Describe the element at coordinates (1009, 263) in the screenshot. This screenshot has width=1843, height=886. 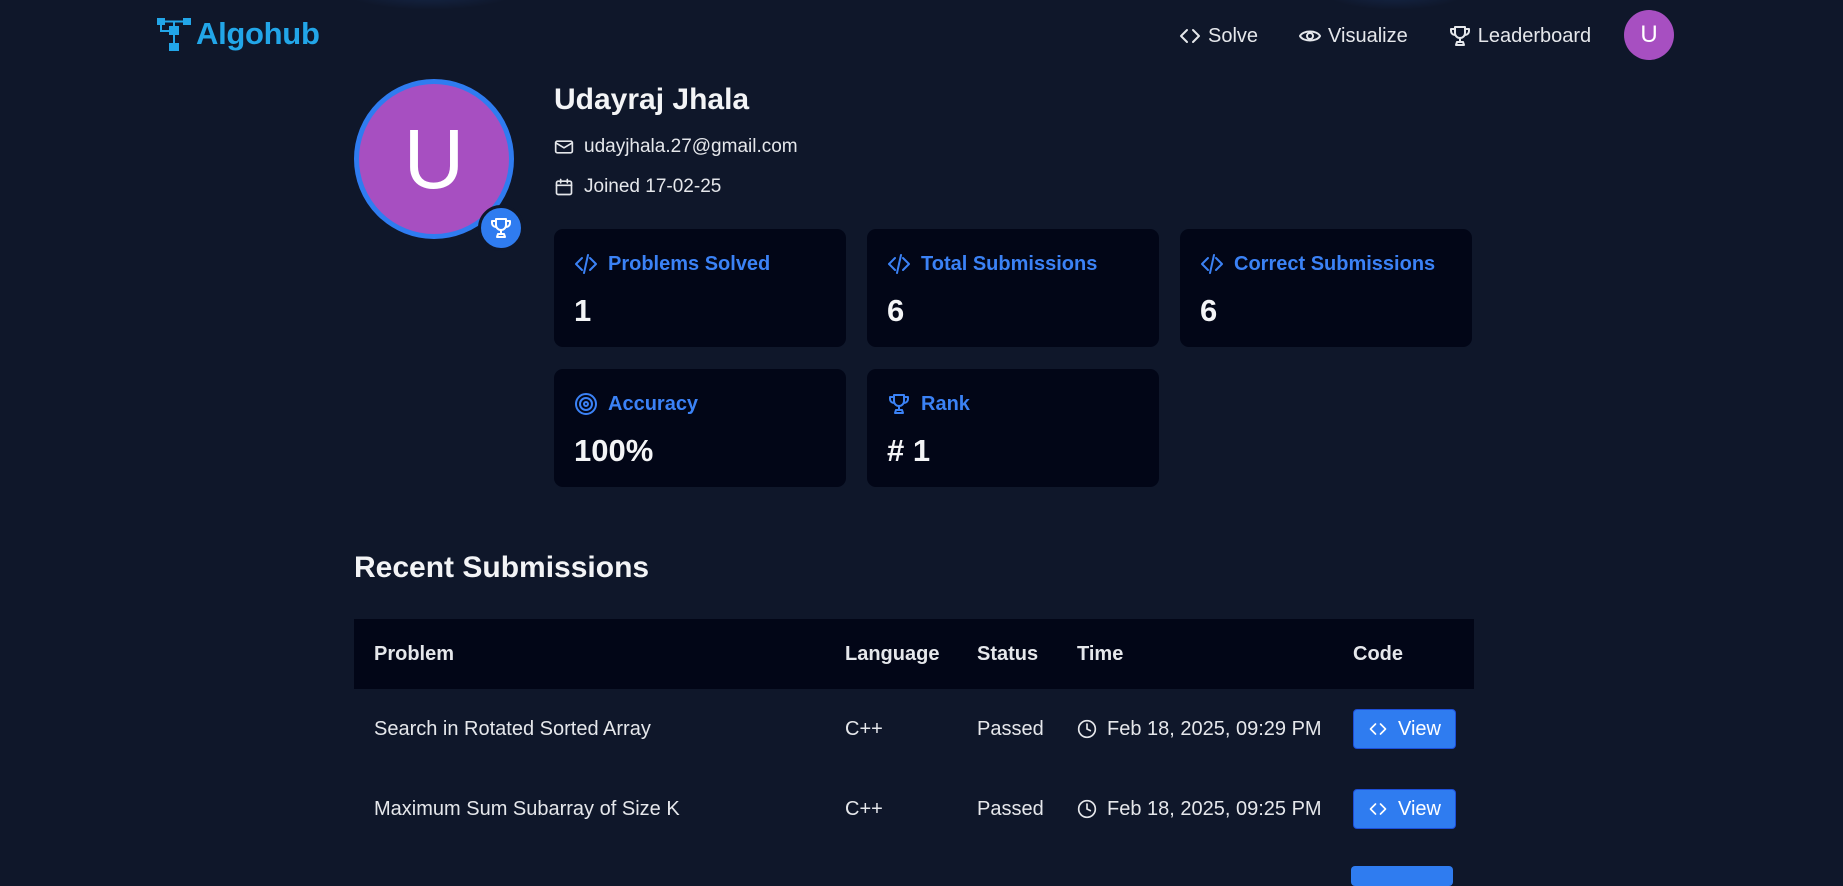
I see `stat-label: Total Submissions` at that location.